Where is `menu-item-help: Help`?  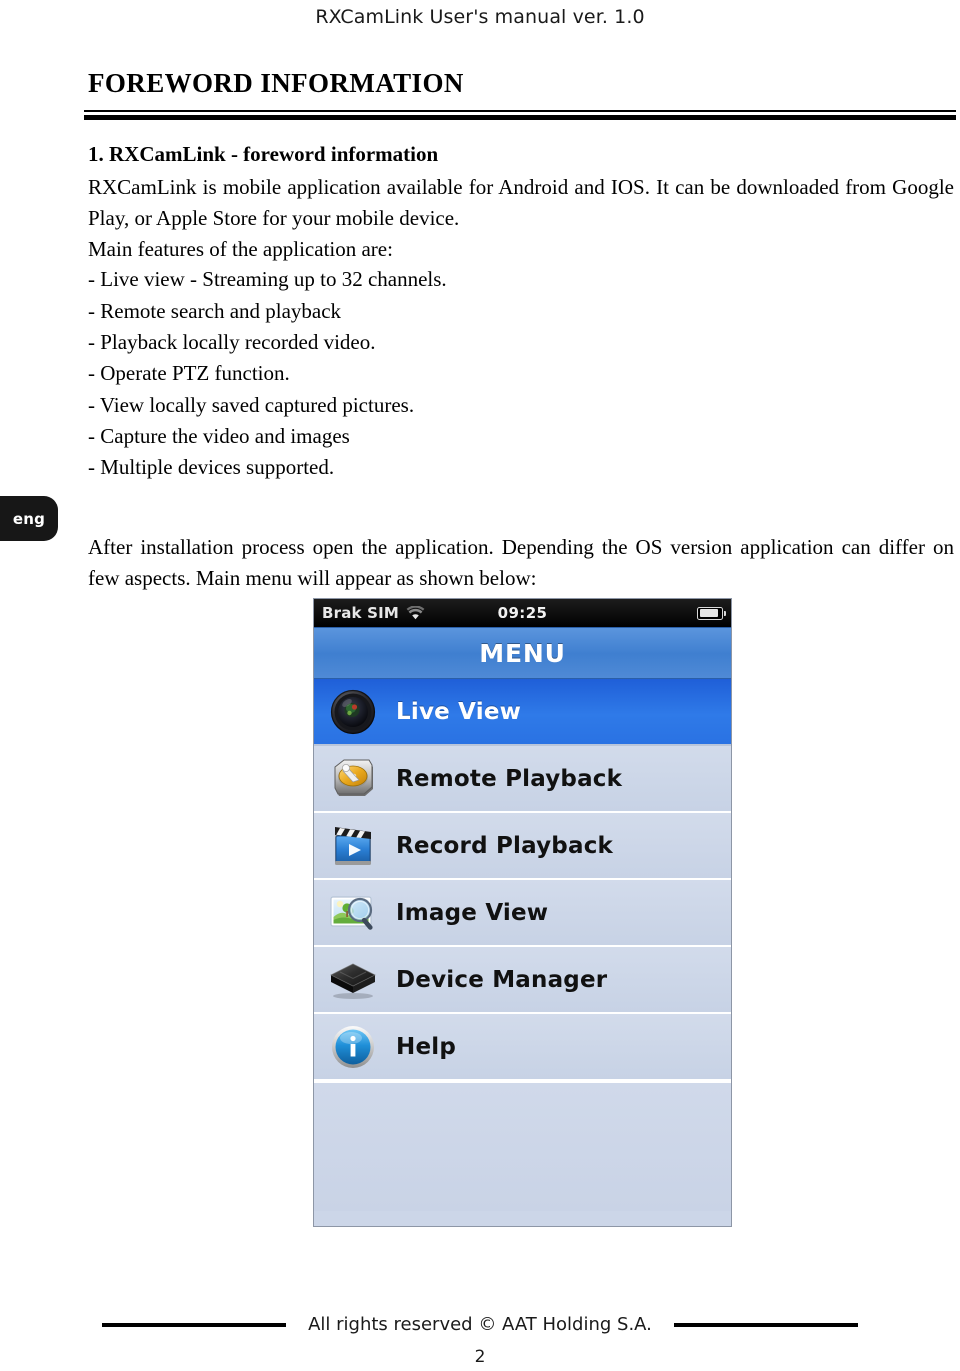 menu-item-help: Help is located at coordinates (522, 1047).